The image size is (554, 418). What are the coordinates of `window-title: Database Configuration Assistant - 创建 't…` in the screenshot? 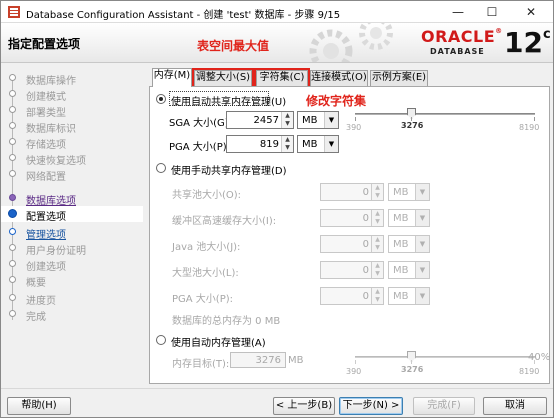 It's located at (183, 15).